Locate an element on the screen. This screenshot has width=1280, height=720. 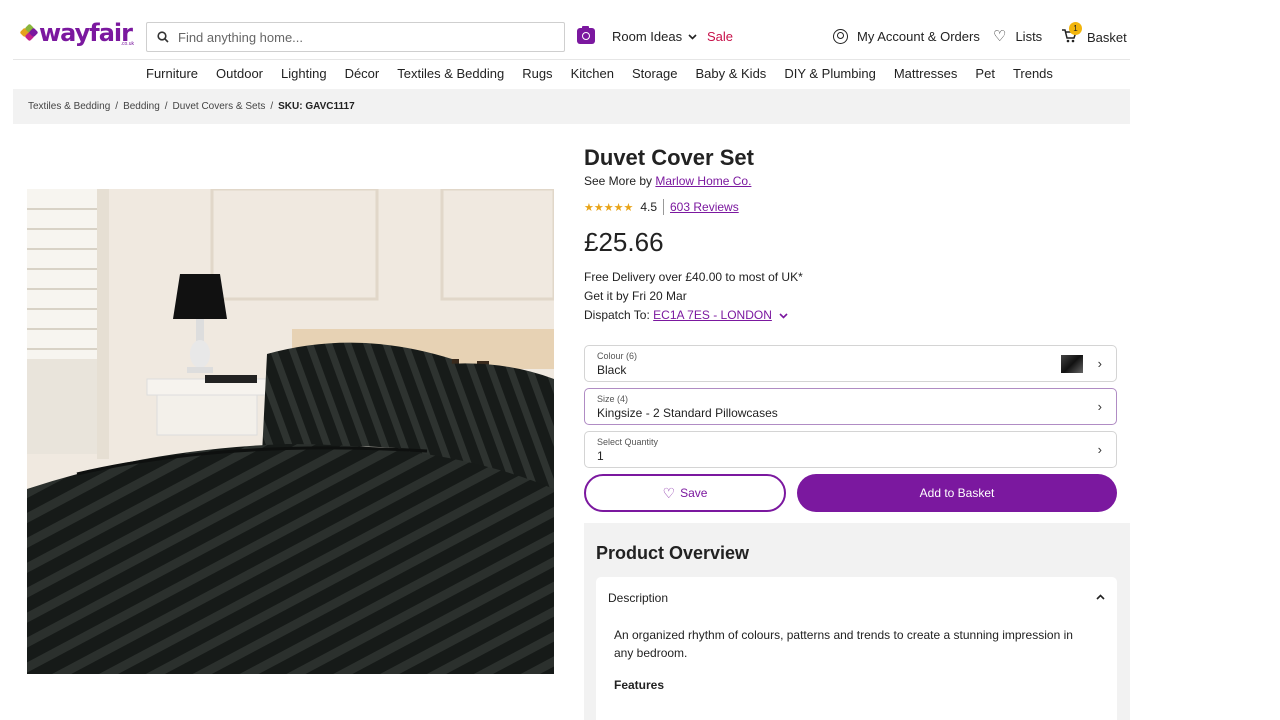
size-value: Kingsize - 2 Standard Pillowcases is located at coordinates (687, 413).